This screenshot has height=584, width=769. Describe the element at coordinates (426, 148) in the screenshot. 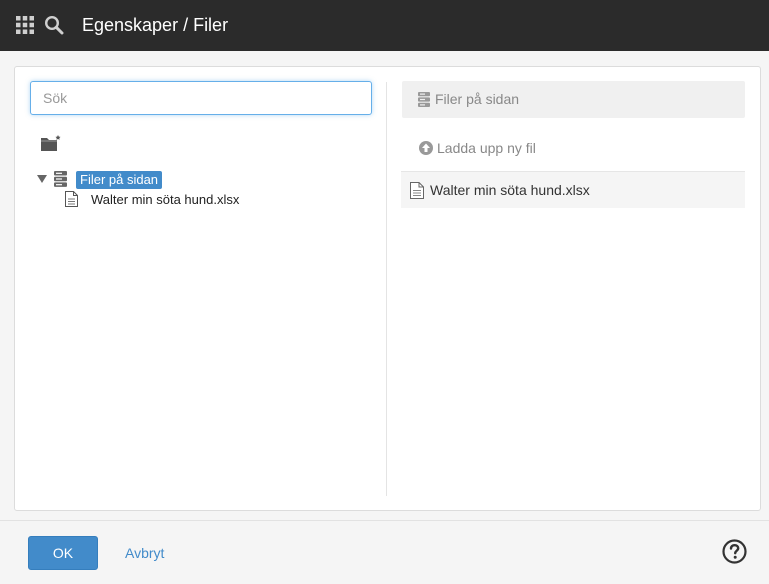

I see `upload-icon` at that location.